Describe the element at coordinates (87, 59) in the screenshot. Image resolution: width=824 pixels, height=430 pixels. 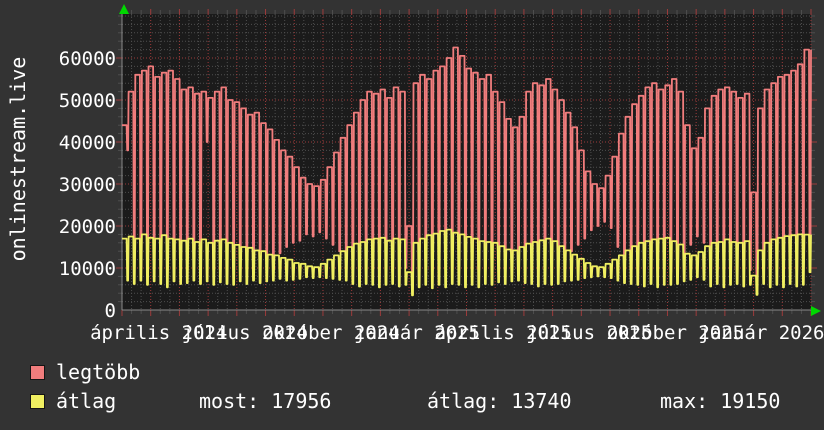
I see `y-tick-label: 60000` at that location.